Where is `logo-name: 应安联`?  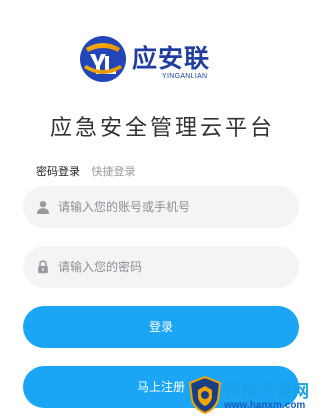
logo-name: 应安联 is located at coordinates (171, 58).